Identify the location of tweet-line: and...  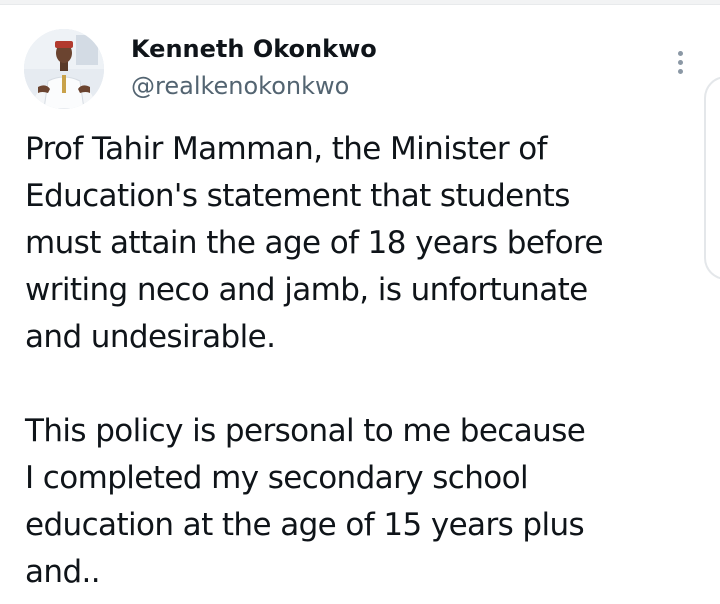
(63, 572).